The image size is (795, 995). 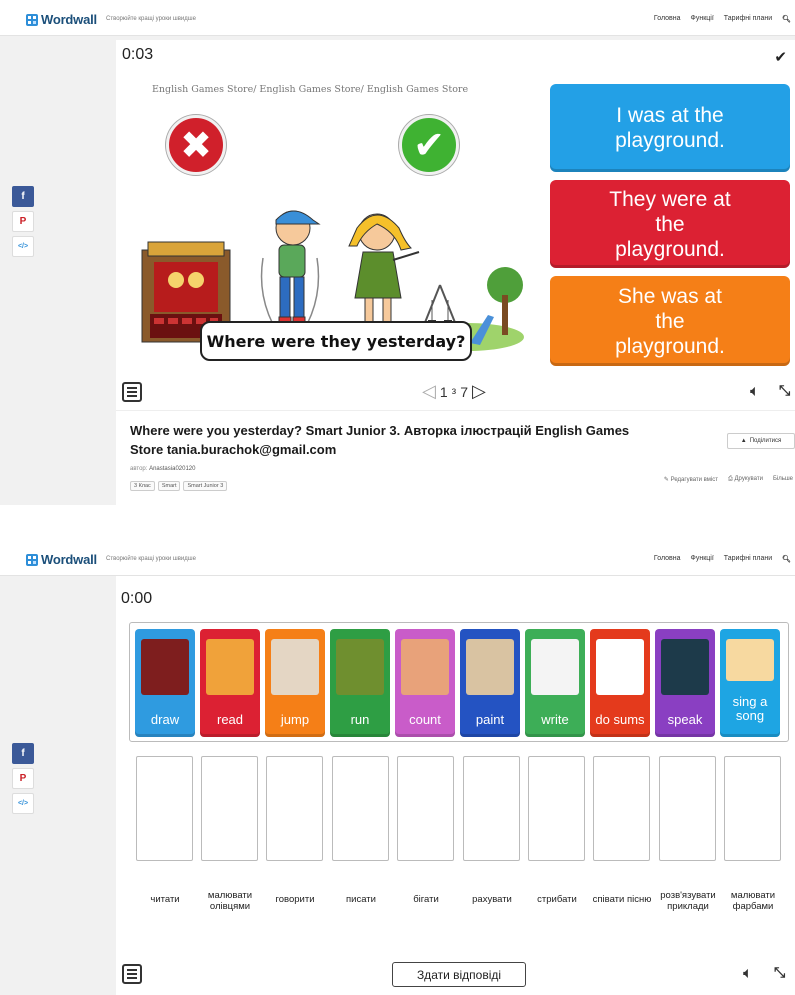 I want to click on author-label: автор:, so click(x=139, y=469).